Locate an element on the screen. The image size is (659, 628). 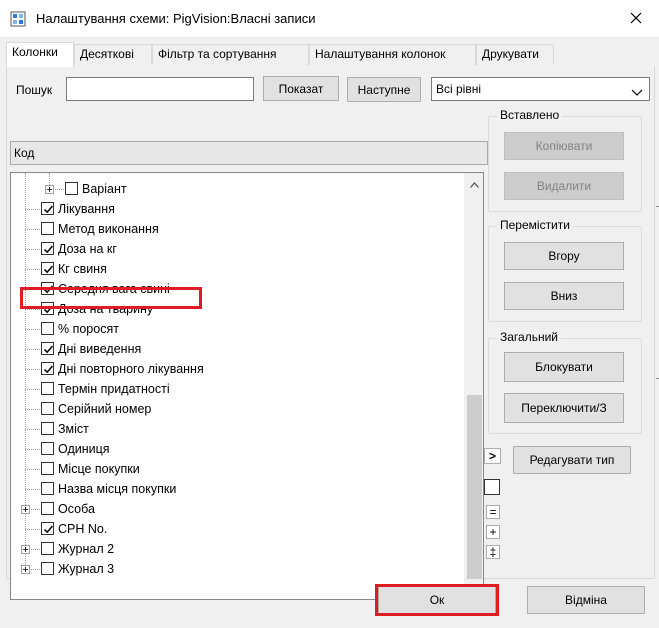
levels-select: Всі рівні is located at coordinates (540, 89).